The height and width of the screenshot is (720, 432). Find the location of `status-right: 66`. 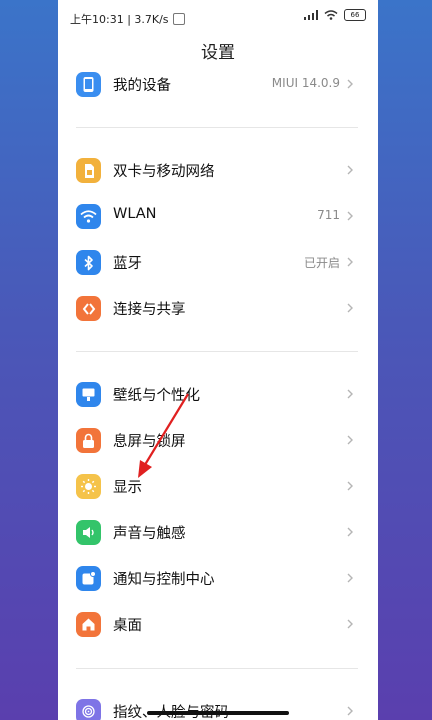

status-right: 66 is located at coordinates (335, 15).